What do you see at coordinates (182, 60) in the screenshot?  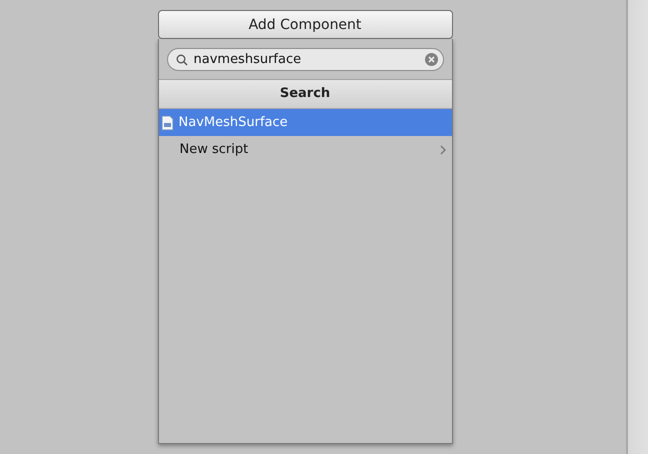 I see `search-icon` at bounding box center [182, 60].